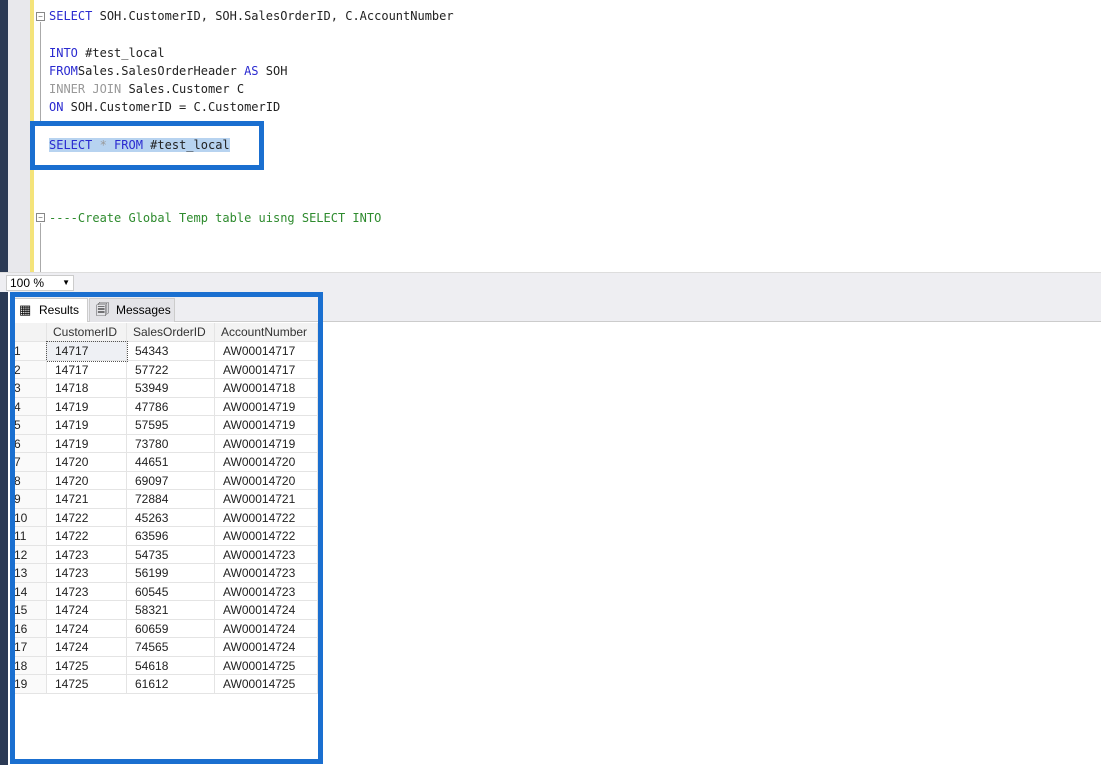 The image size is (1101, 765). What do you see at coordinates (28, 591) in the screenshot?
I see `row-number: 14` at bounding box center [28, 591].